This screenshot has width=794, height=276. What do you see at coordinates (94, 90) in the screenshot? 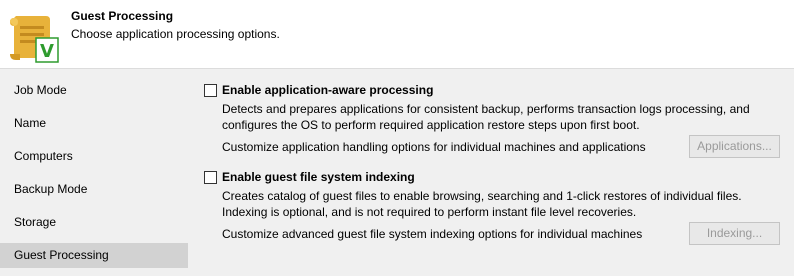
I see `sidebar-item-job-mode: Job Mode` at bounding box center [94, 90].